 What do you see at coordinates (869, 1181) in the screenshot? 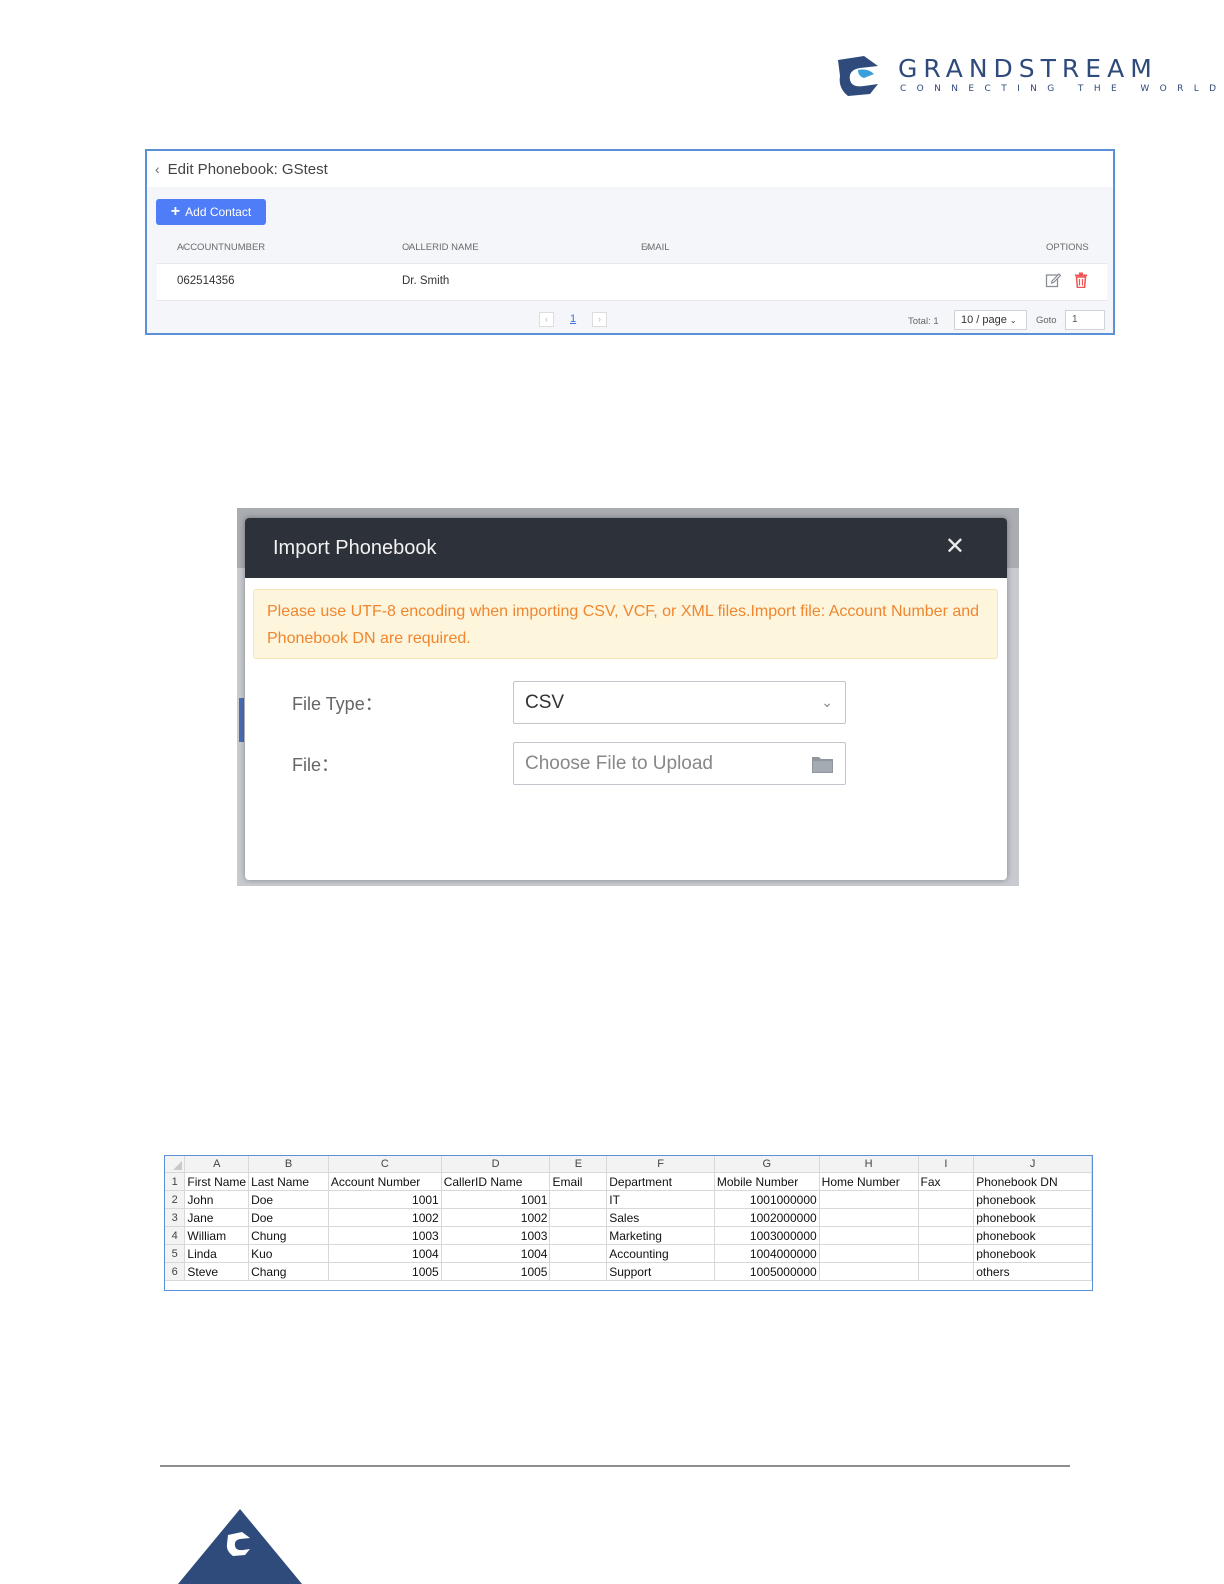
I see `header-cell: Home Number` at bounding box center [869, 1181].